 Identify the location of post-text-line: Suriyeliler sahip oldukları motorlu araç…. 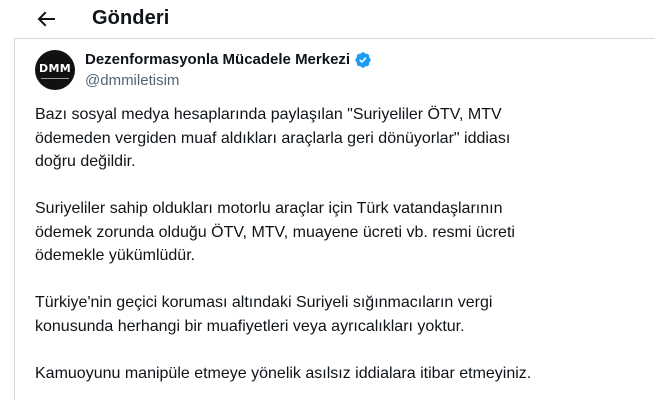
(269, 208).